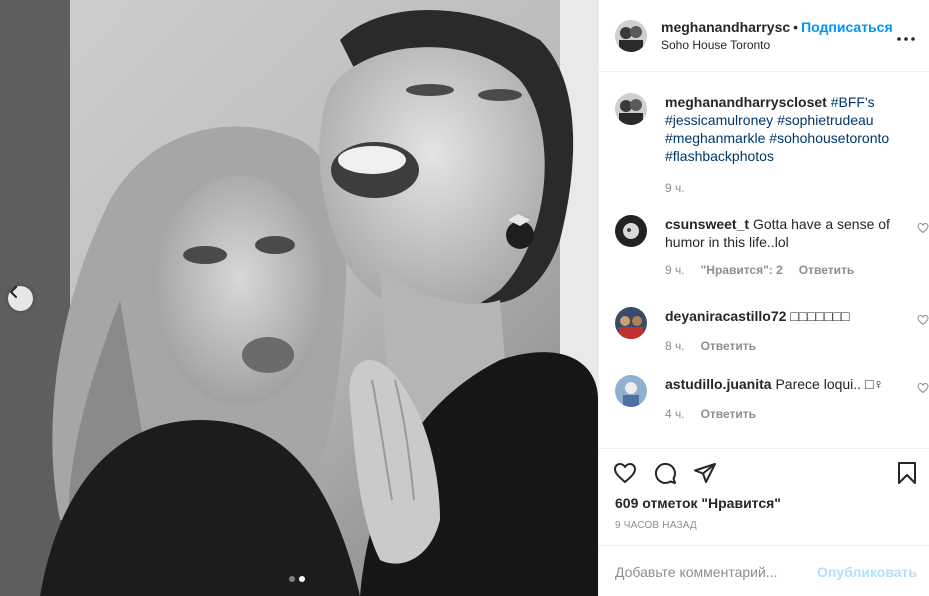  Describe the element at coordinates (742, 270) in the screenshot. I see `comment-likes: "Нравится": 2` at that location.